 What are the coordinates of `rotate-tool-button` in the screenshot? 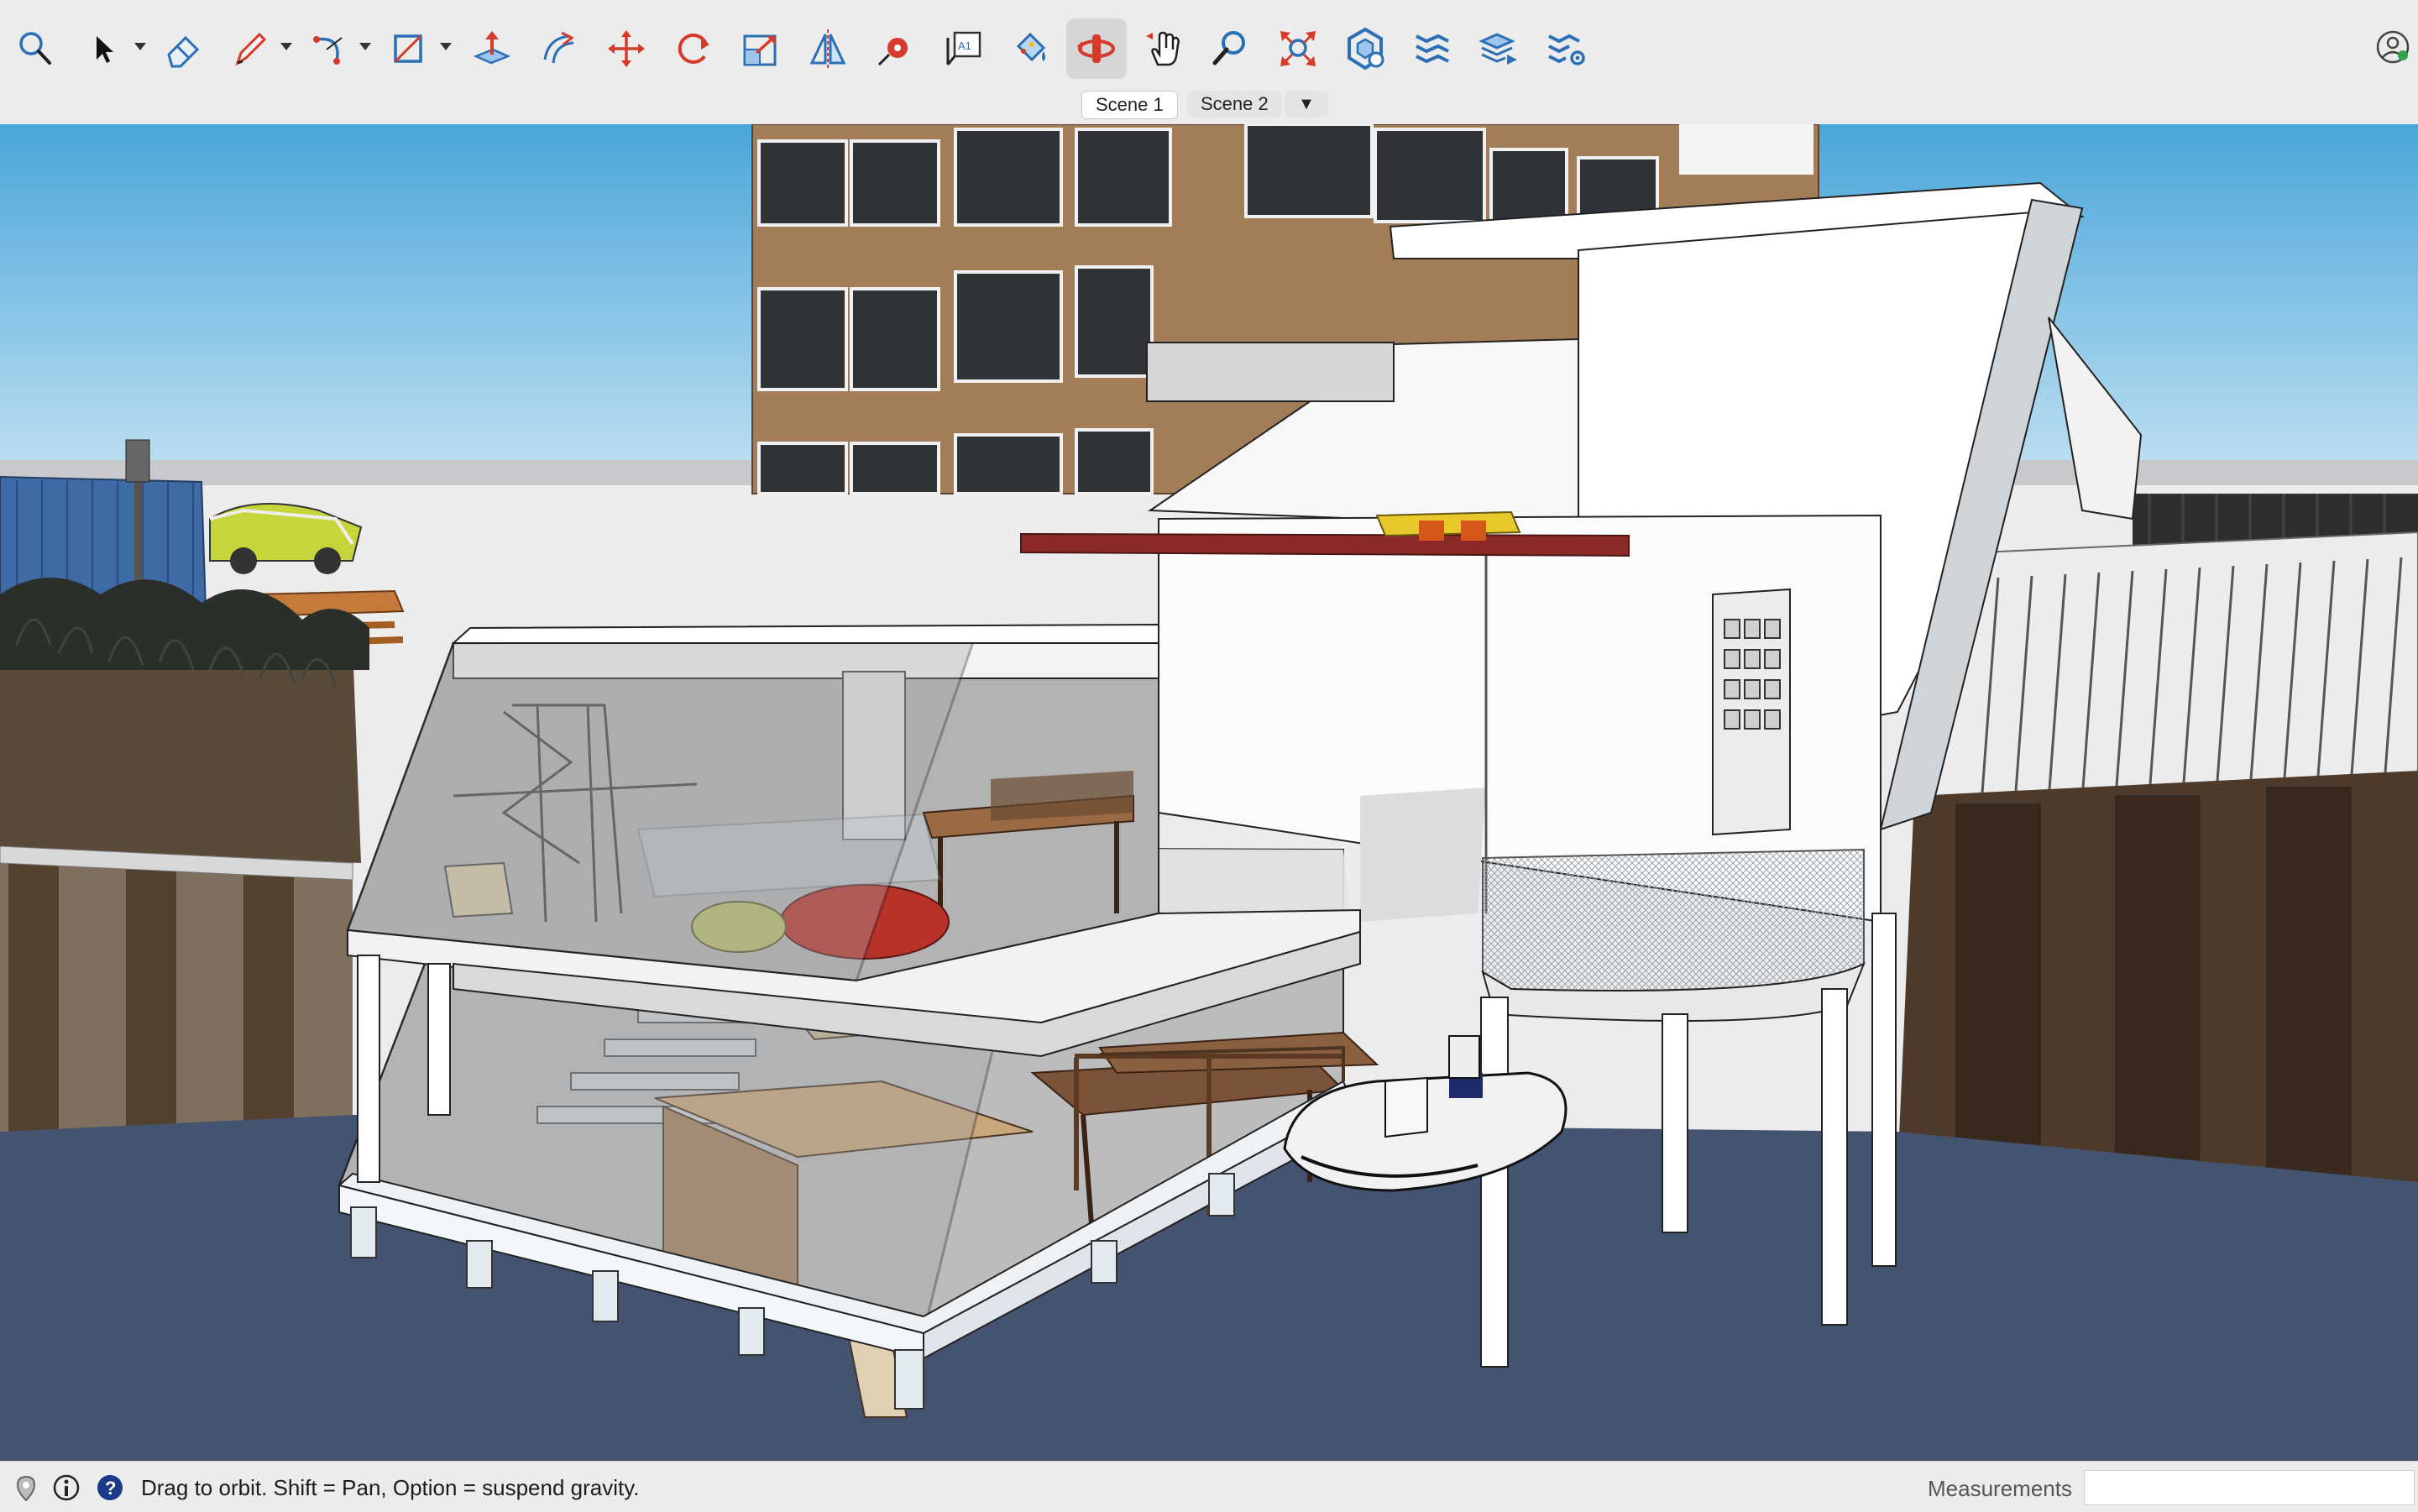 It's located at (693, 48).